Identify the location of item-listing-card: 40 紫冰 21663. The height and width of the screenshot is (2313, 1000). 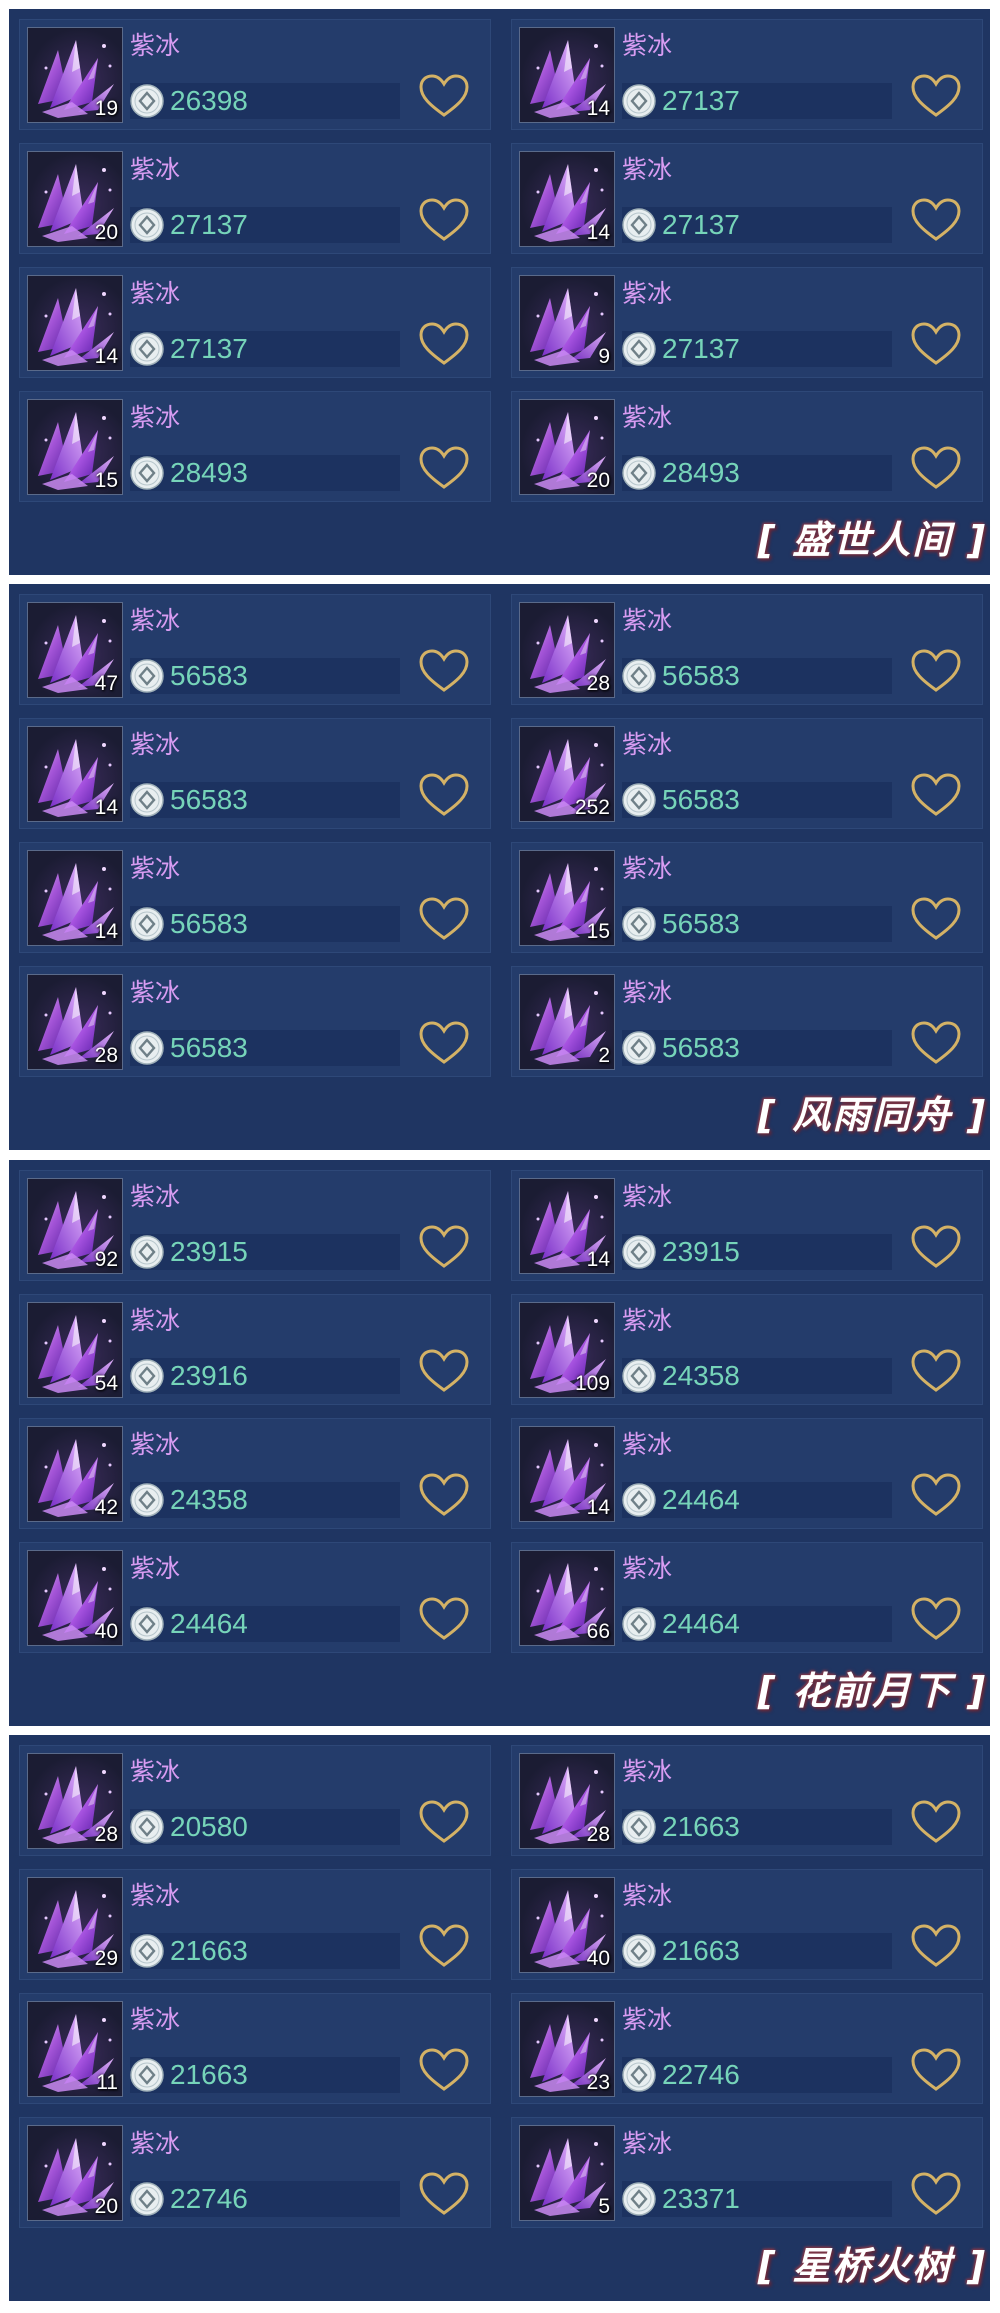
(747, 1924).